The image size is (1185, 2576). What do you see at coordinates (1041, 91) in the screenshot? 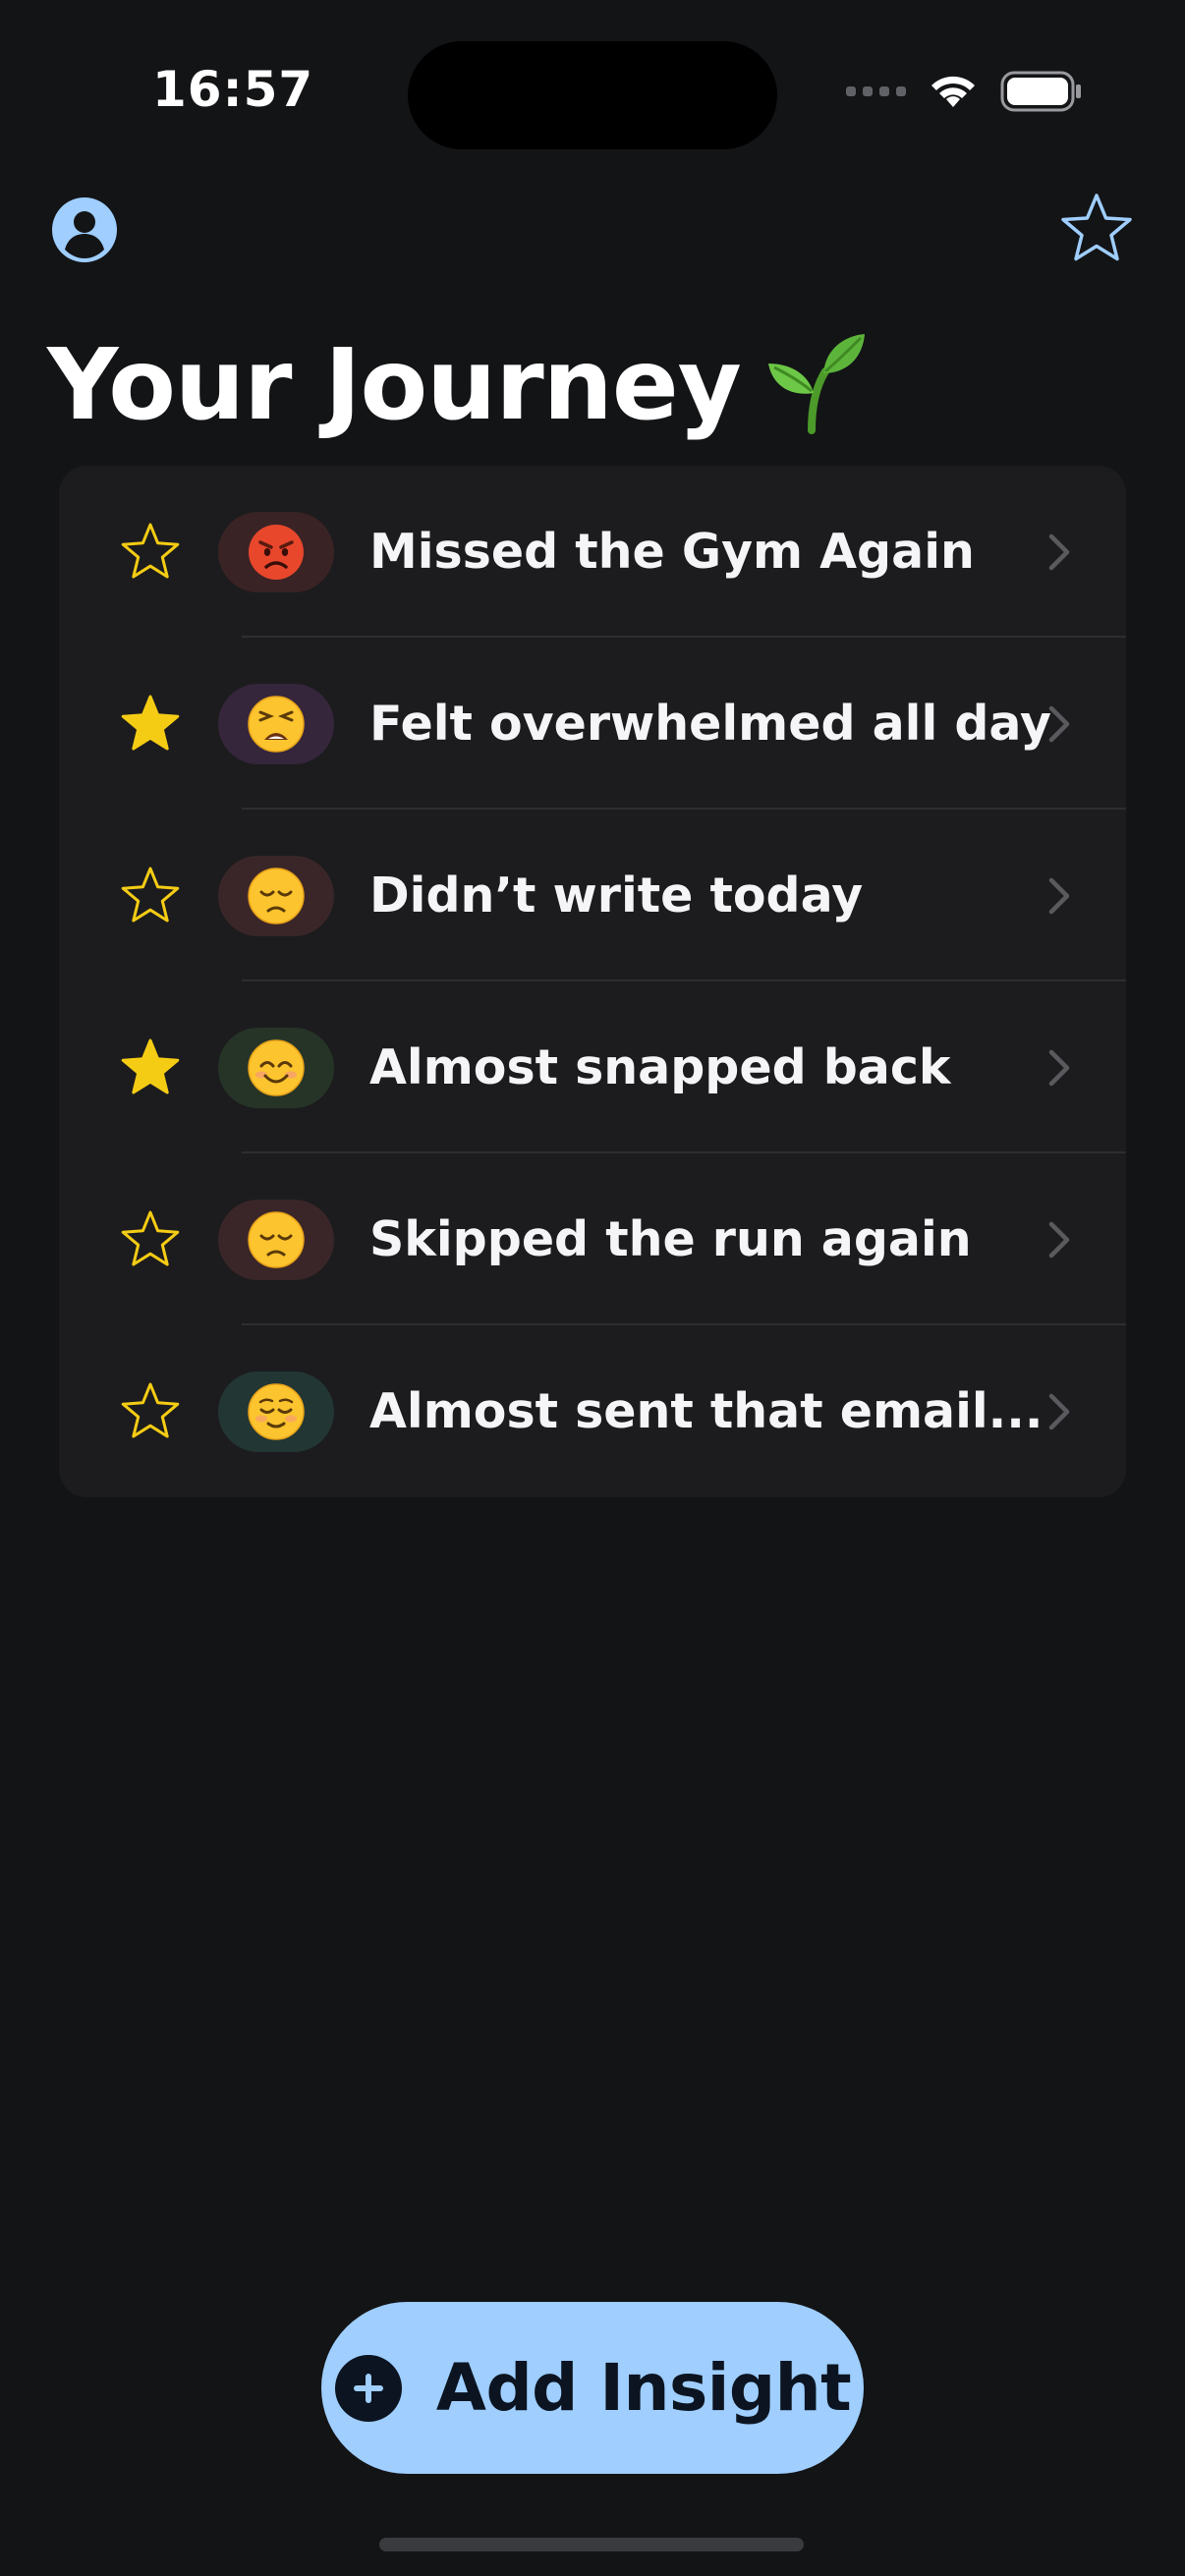
I see `battery-icon` at bounding box center [1041, 91].